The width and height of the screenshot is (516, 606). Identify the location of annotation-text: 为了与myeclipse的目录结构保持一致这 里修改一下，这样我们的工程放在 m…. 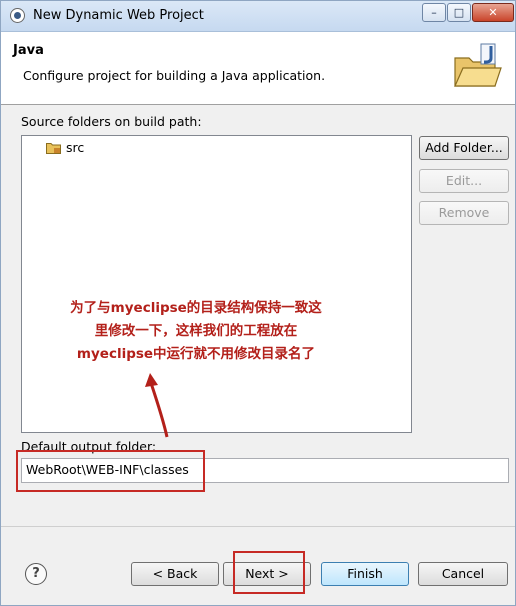
(196, 331).